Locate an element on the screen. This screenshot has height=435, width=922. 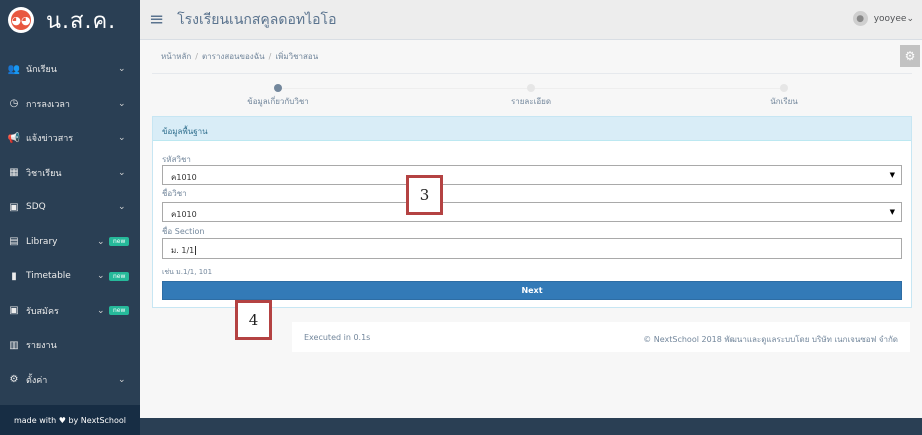
user-menu: ● yooyee ⌄ is located at coordinates (883, 18).